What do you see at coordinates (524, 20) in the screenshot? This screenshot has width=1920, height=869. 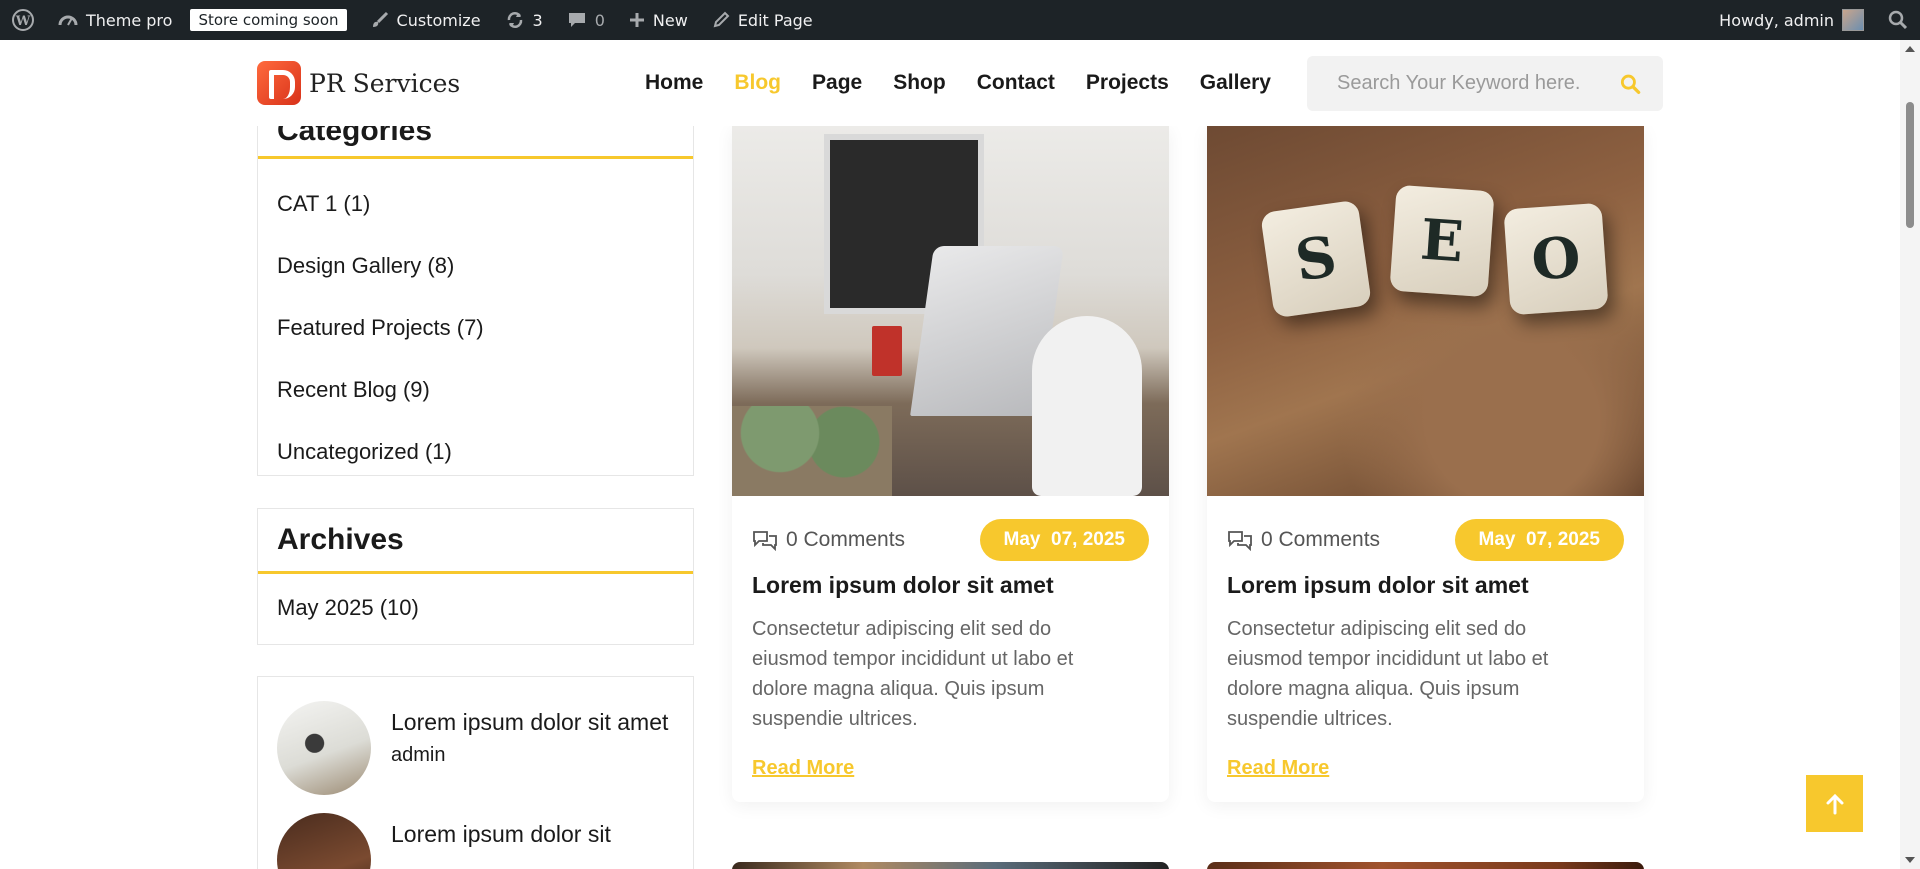 I see `updates-link: 3` at bounding box center [524, 20].